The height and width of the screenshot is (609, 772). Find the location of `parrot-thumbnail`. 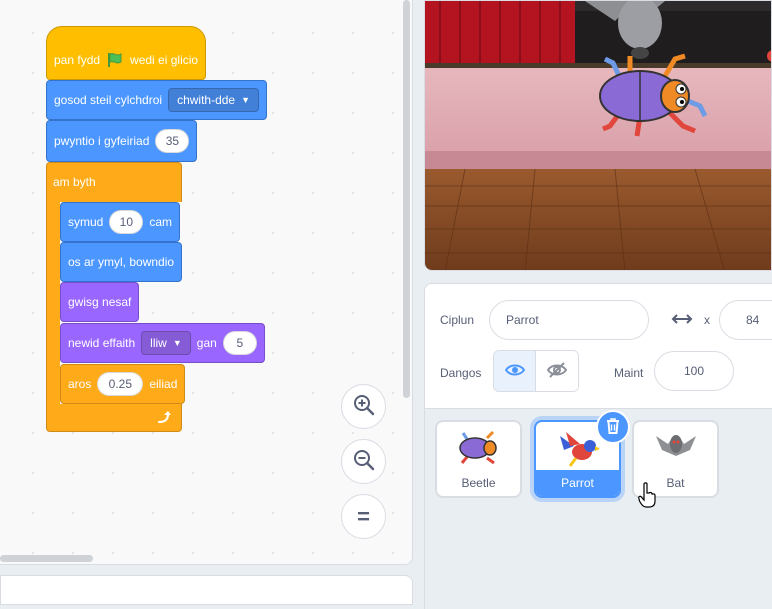

parrot-thumbnail is located at coordinates (579, 449).